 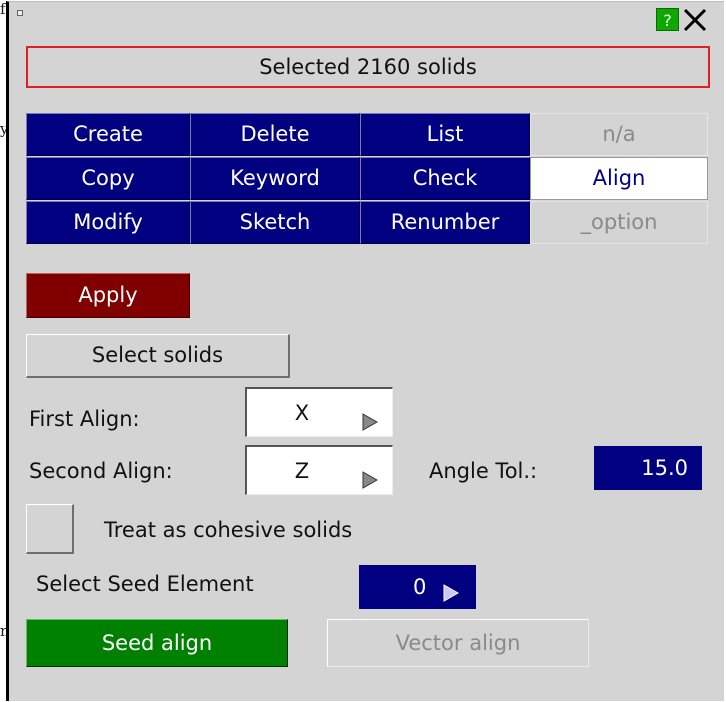 What do you see at coordinates (619, 134) in the screenshot?
I see `na-button: n/a` at bounding box center [619, 134].